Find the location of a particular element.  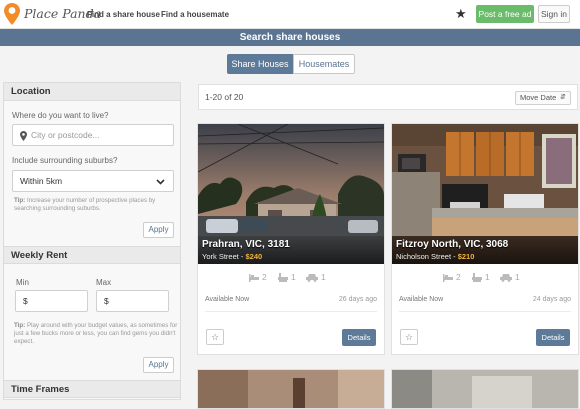

street-name: York Street is located at coordinates (220, 256).